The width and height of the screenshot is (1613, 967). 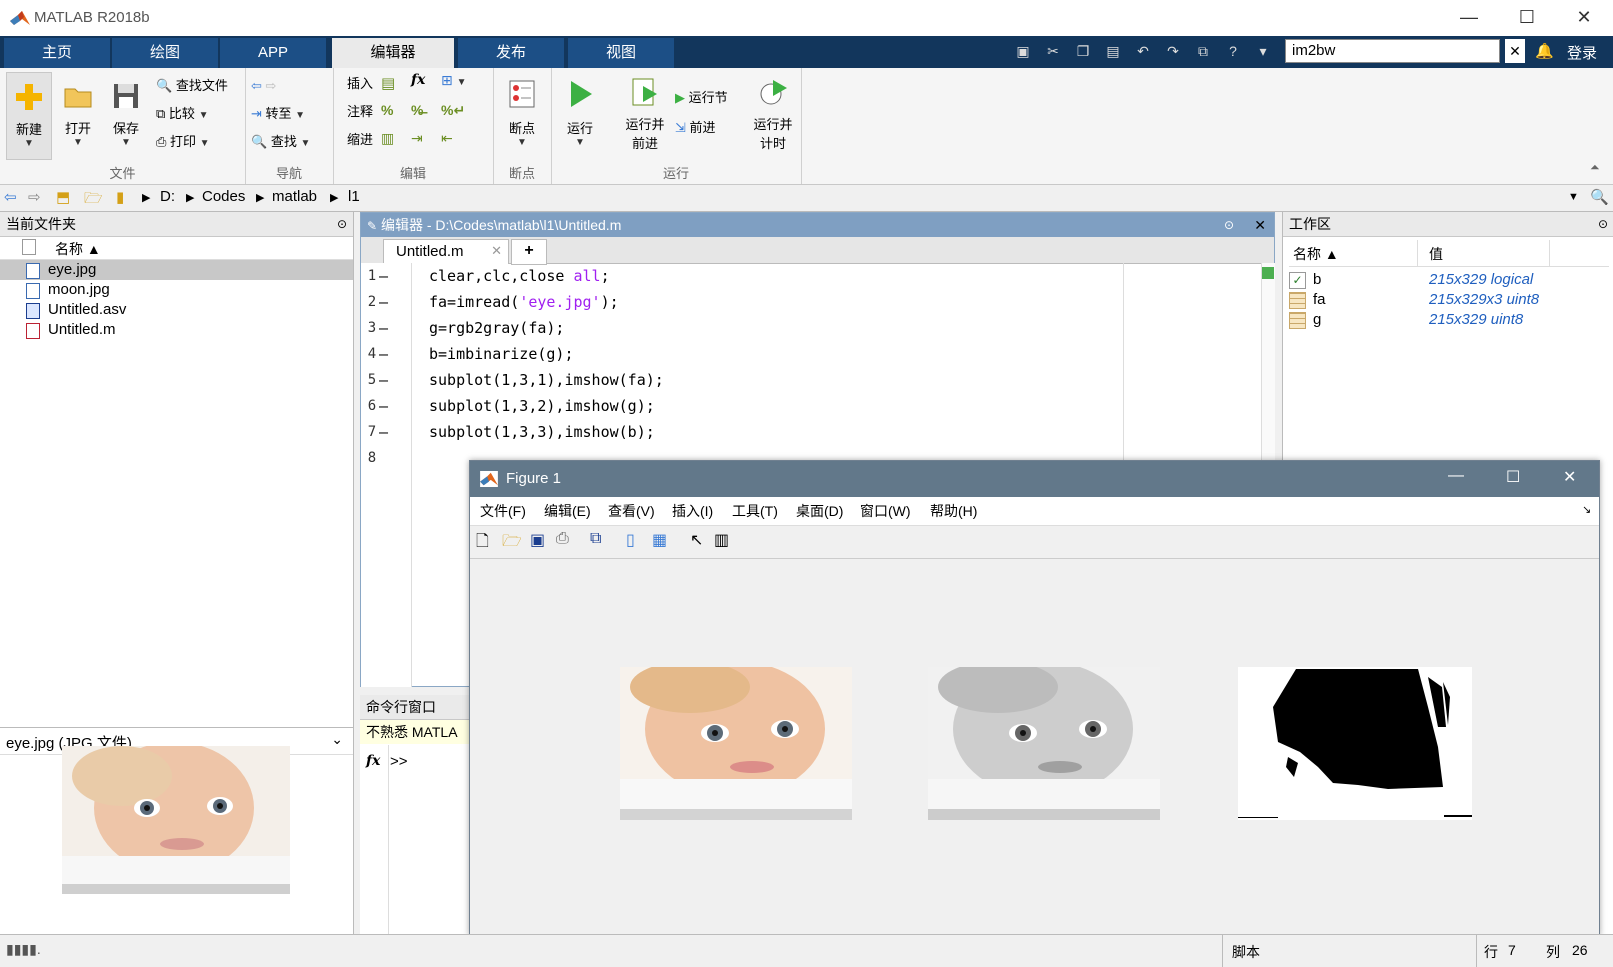 What do you see at coordinates (487, 541) in the screenshot?
I see `new-figure-icon: 🗋` at bounding box center [487, 541].